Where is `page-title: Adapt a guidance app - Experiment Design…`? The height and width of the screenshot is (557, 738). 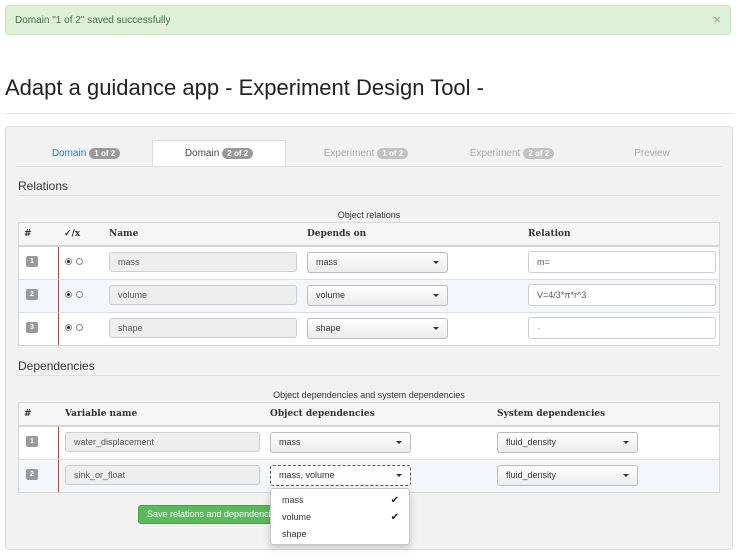
page-title: Adapt a guidance app - Experiment Design… is located at coordinates (244, 87).